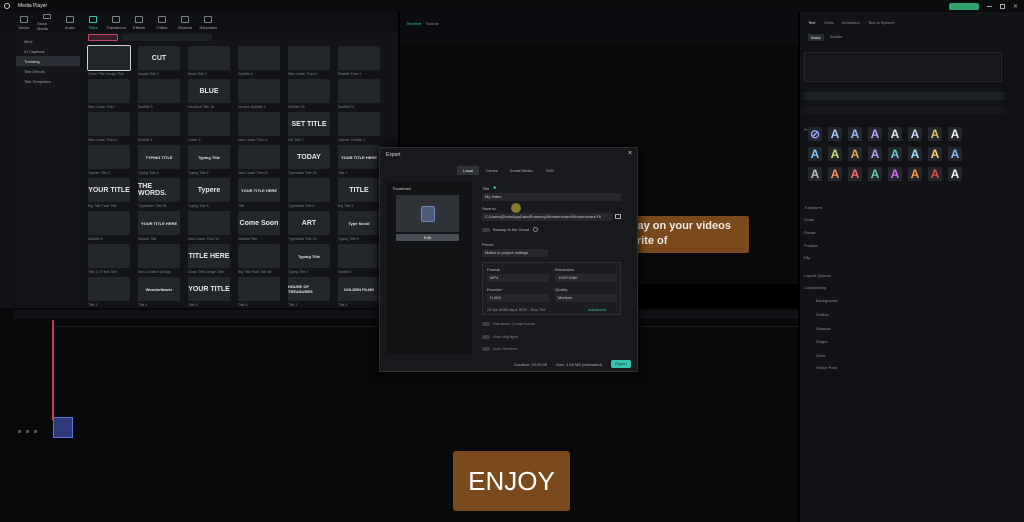 The image size is (1024, 522). Describe the element at coordinates (630, 153) in the screenshot. I see `close-icon: ×` at that location.